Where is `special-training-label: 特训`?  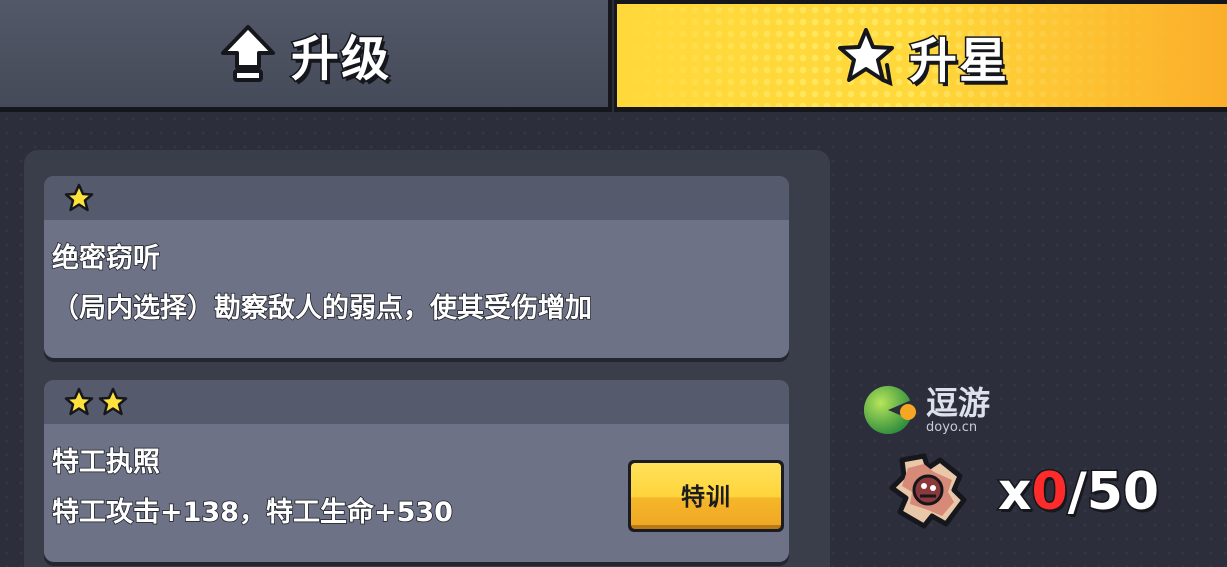 special-training-label: 特训 is located at coordinates (706, 496).